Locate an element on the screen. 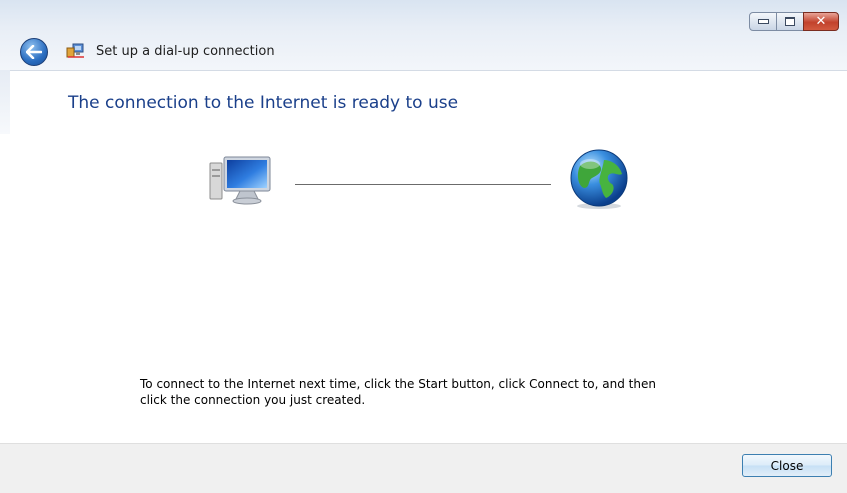 This screenshot has height=493, width=847. minimize-icon is located at coordinates (763, 21).